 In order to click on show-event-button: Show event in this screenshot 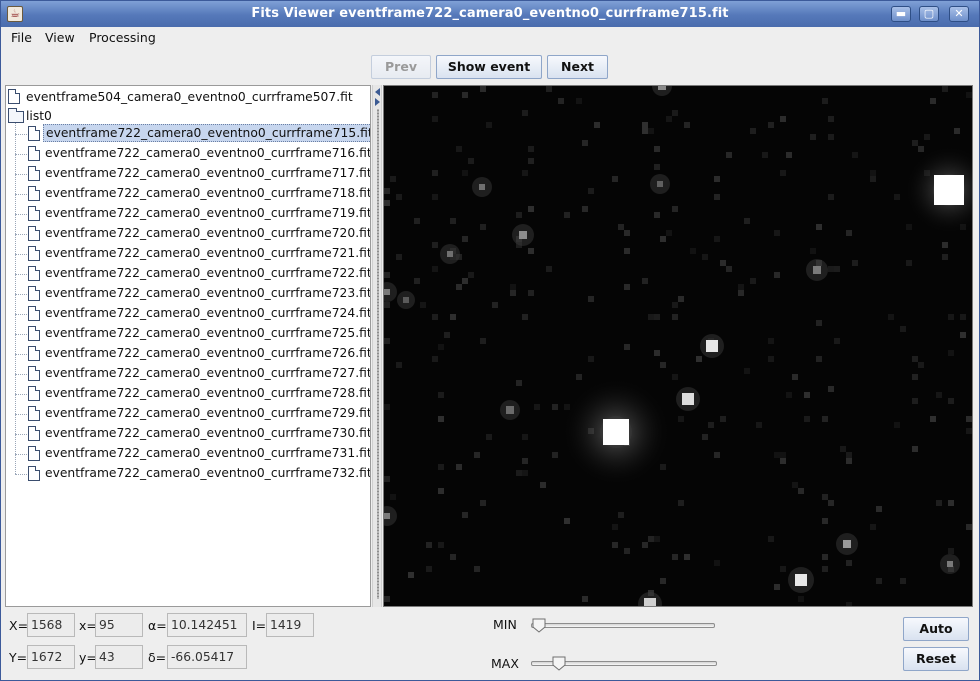, I will do `click(489, 67)`.